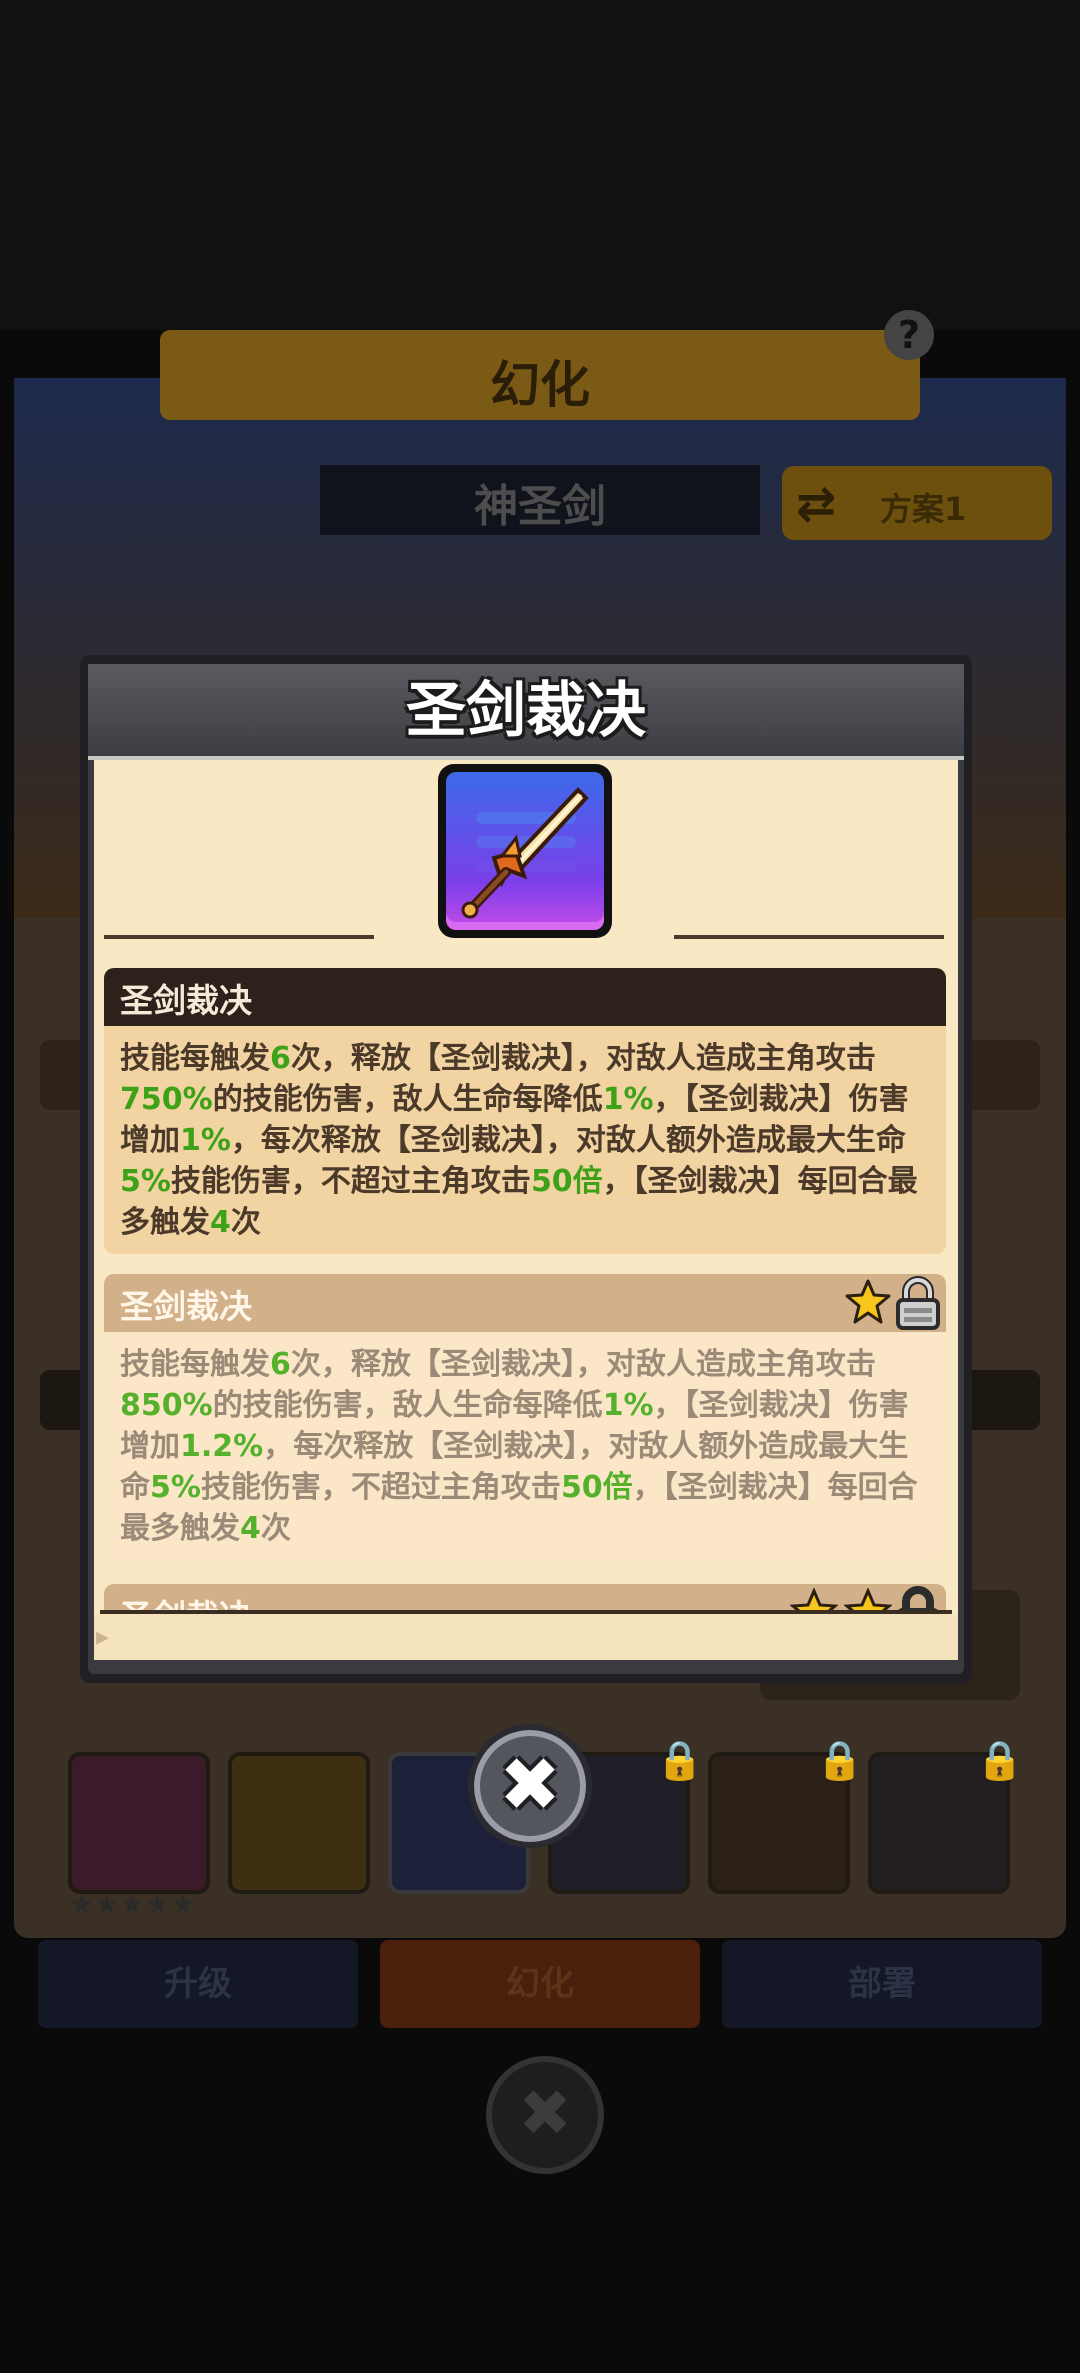 The height and width of the screenshot is (2373, 1080). What do you see at coordinates (540, 506) in the screenshot?
I see `weapon-name: 神圣剑` at bounding box center [540, 506].